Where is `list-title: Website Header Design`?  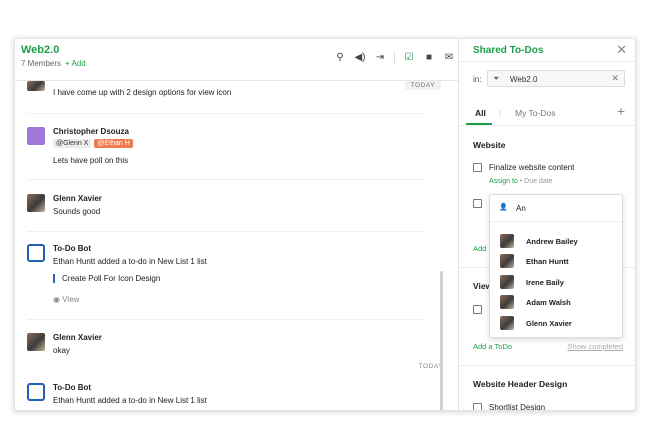 list-title: Website Header Design is located at coordinates (520, 384).